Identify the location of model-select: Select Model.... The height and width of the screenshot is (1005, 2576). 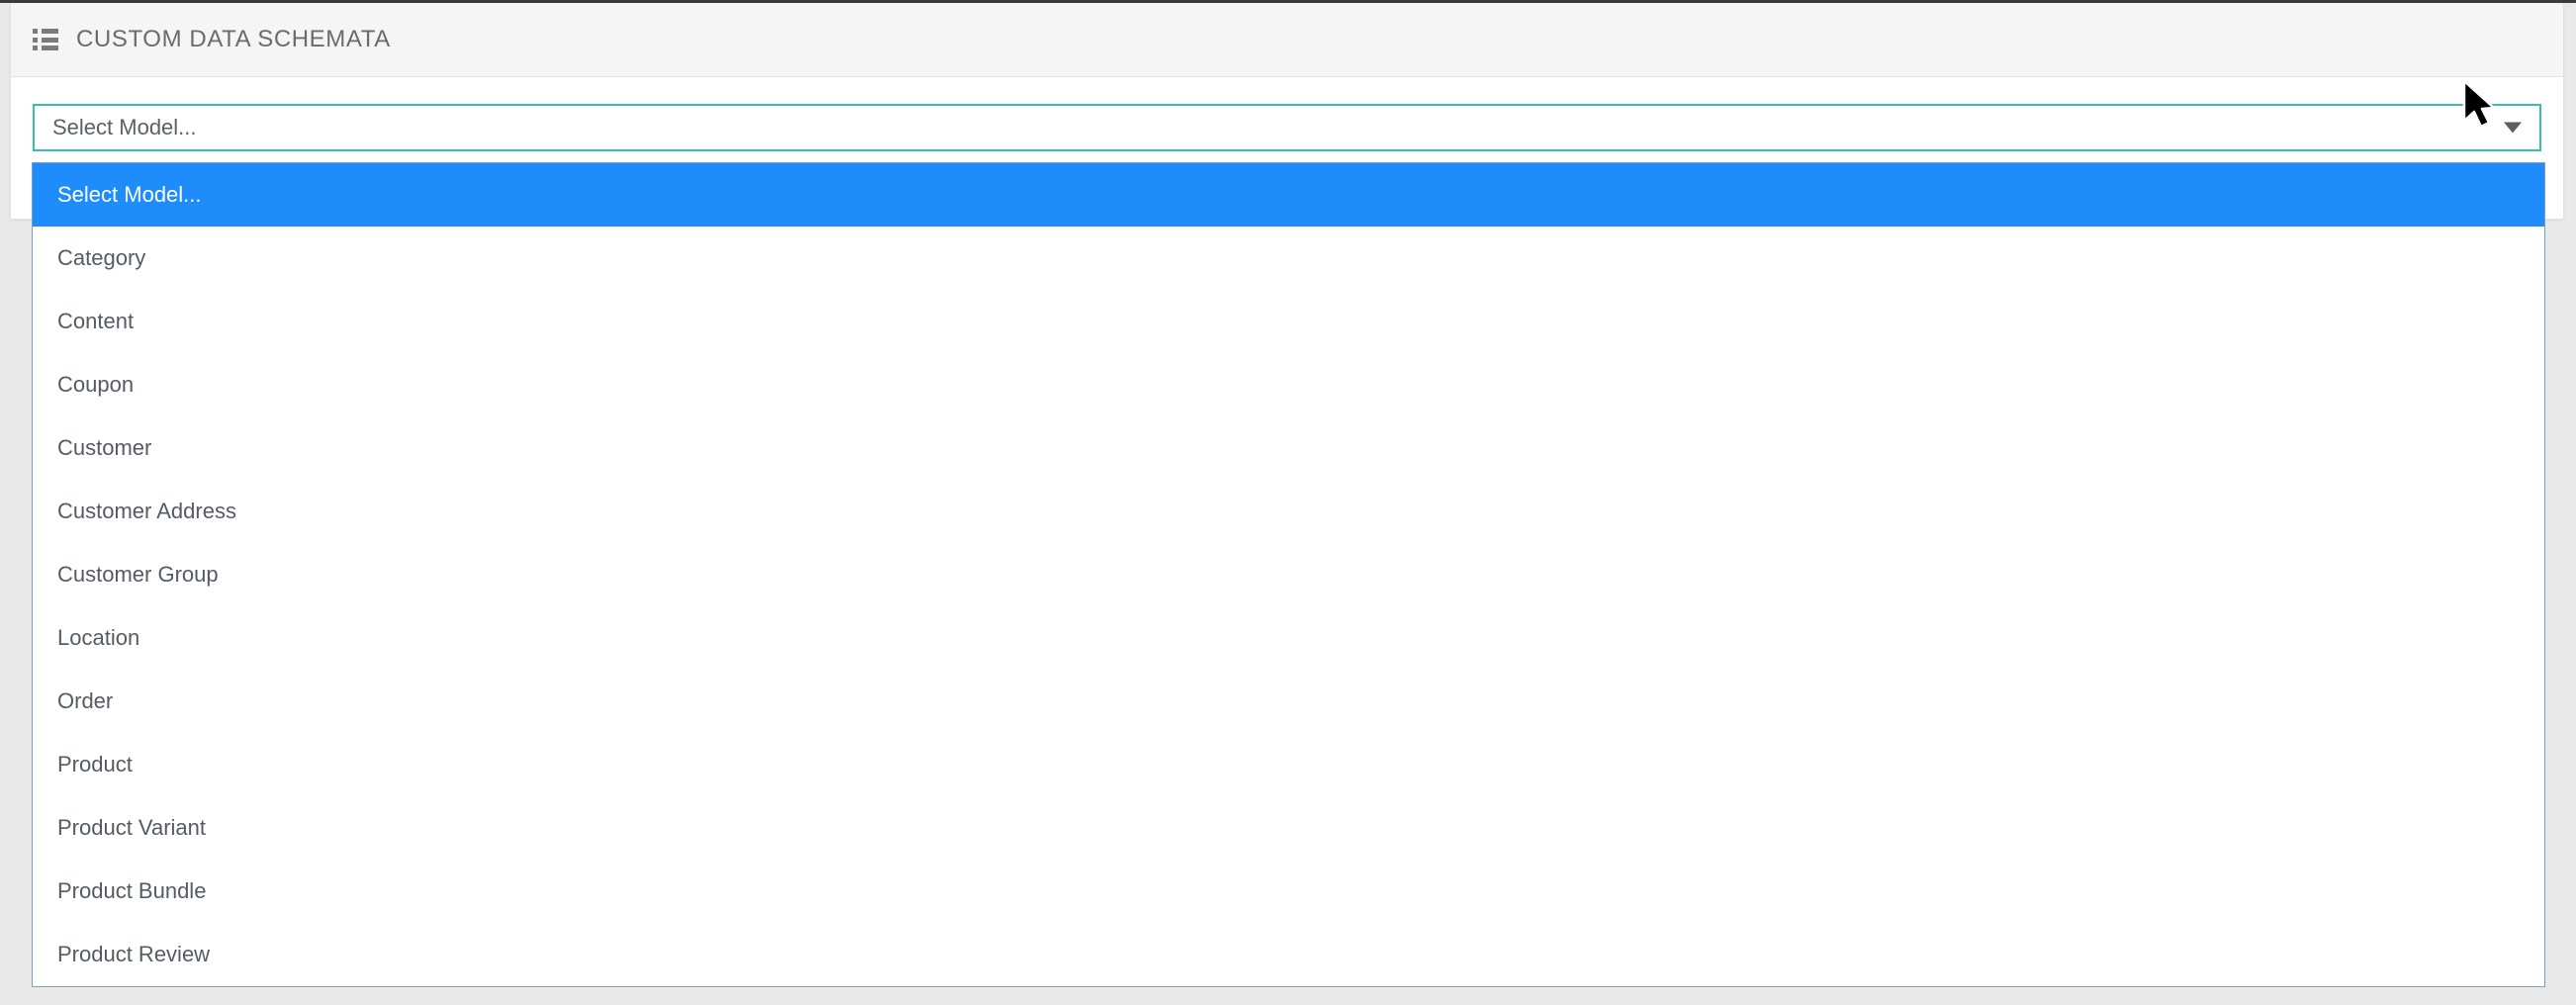
(1287, 127).